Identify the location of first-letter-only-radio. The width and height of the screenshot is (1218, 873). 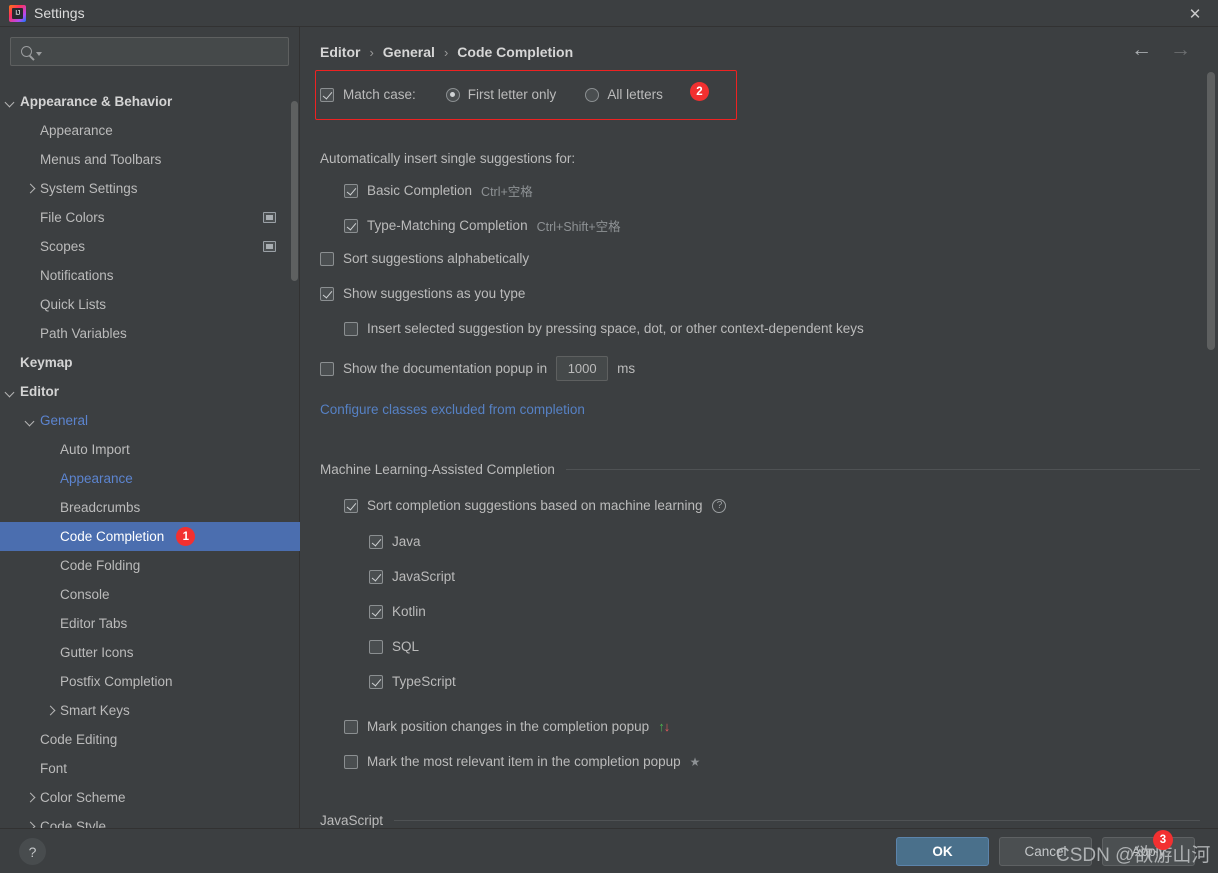
(452, 94).